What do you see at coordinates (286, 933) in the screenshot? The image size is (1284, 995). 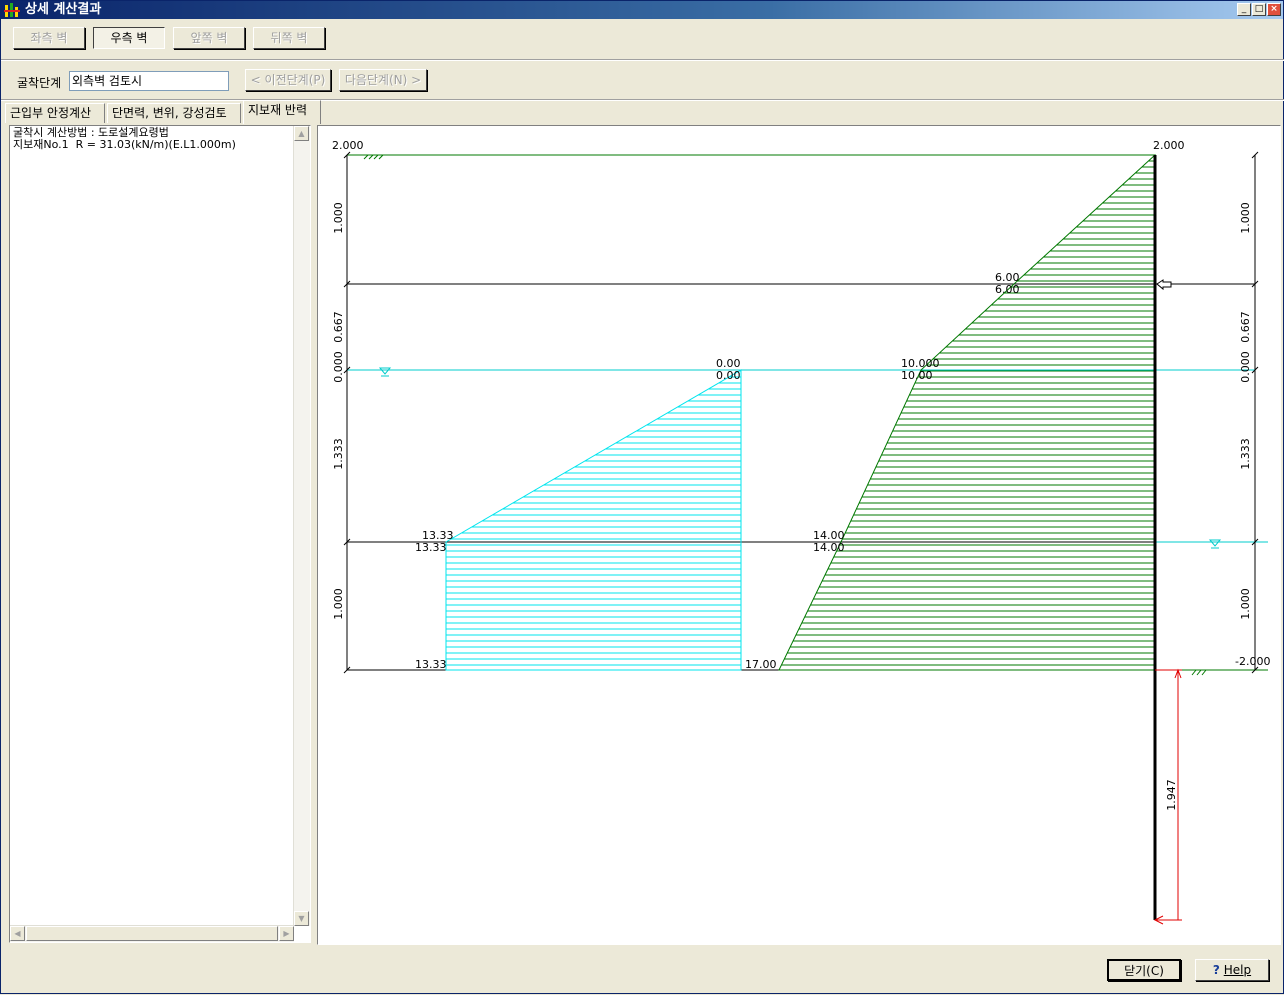 I see `scroll-right-icon: ▶` at bounding box center [286, 933].